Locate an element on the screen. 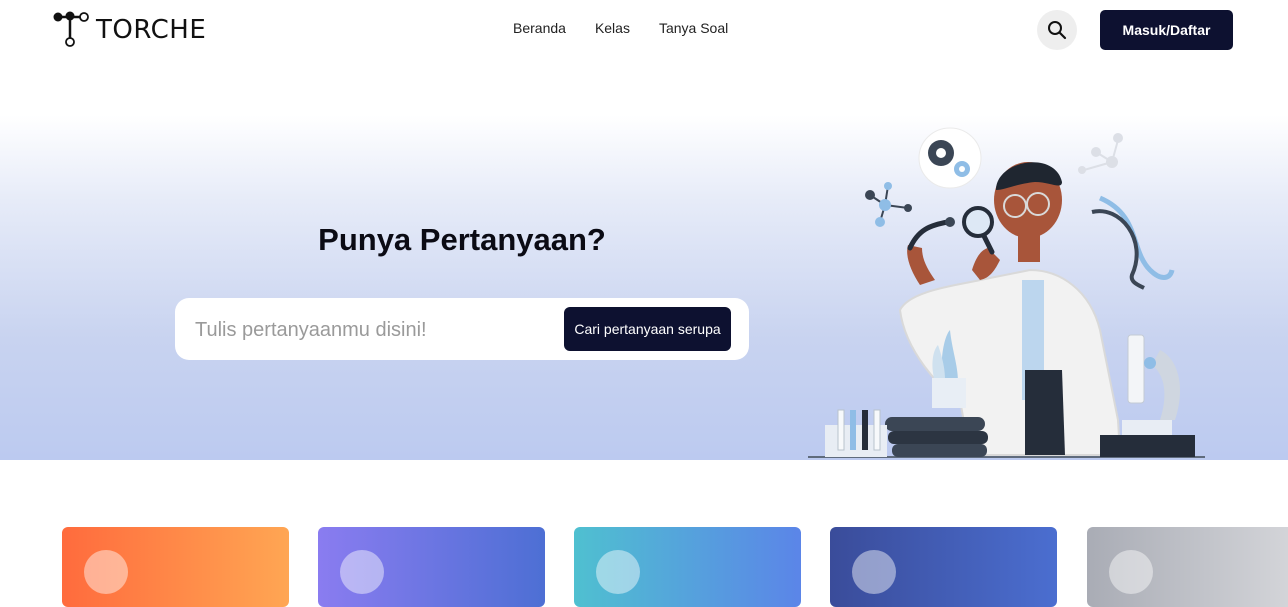 The image size is (1288, 607). question-search-box: Cari pertanyaan serupa is located at coordinates (462, 329).